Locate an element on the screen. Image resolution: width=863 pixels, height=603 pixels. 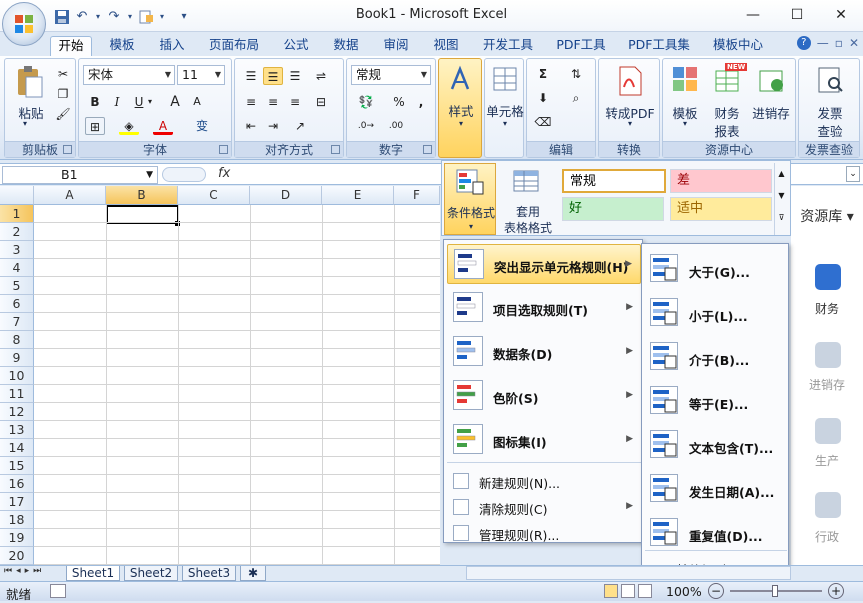
copy-icon: ❐ is located at coordinates (63, 94).